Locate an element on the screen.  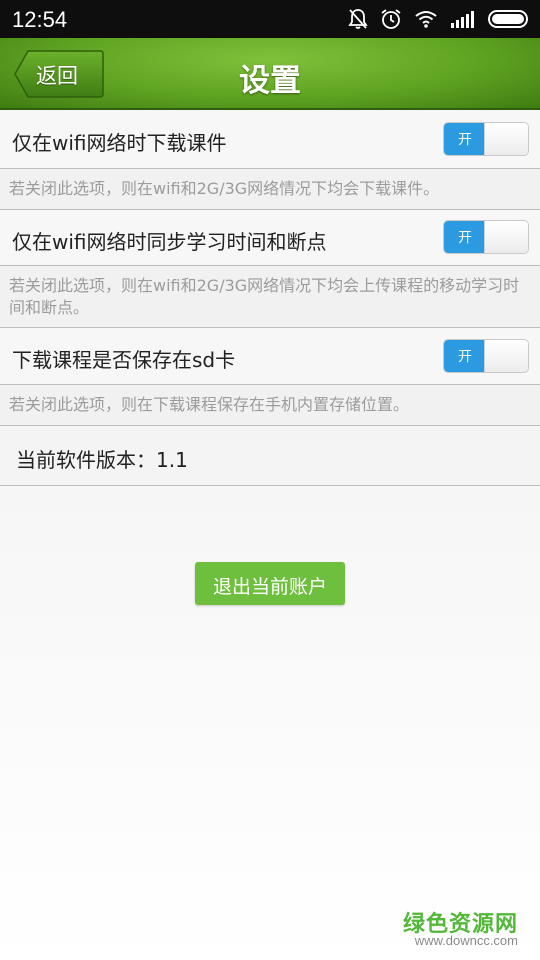
setting-row-sd-card: 下载课程是否保存在sd卡 开 is located at coordinates (270, 356).